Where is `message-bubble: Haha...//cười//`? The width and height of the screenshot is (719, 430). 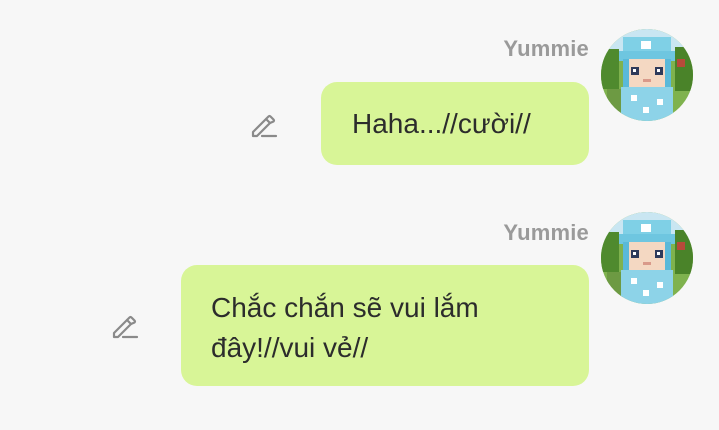
message-bubble: Haha...//cười// is located at coordinates (455, 123).